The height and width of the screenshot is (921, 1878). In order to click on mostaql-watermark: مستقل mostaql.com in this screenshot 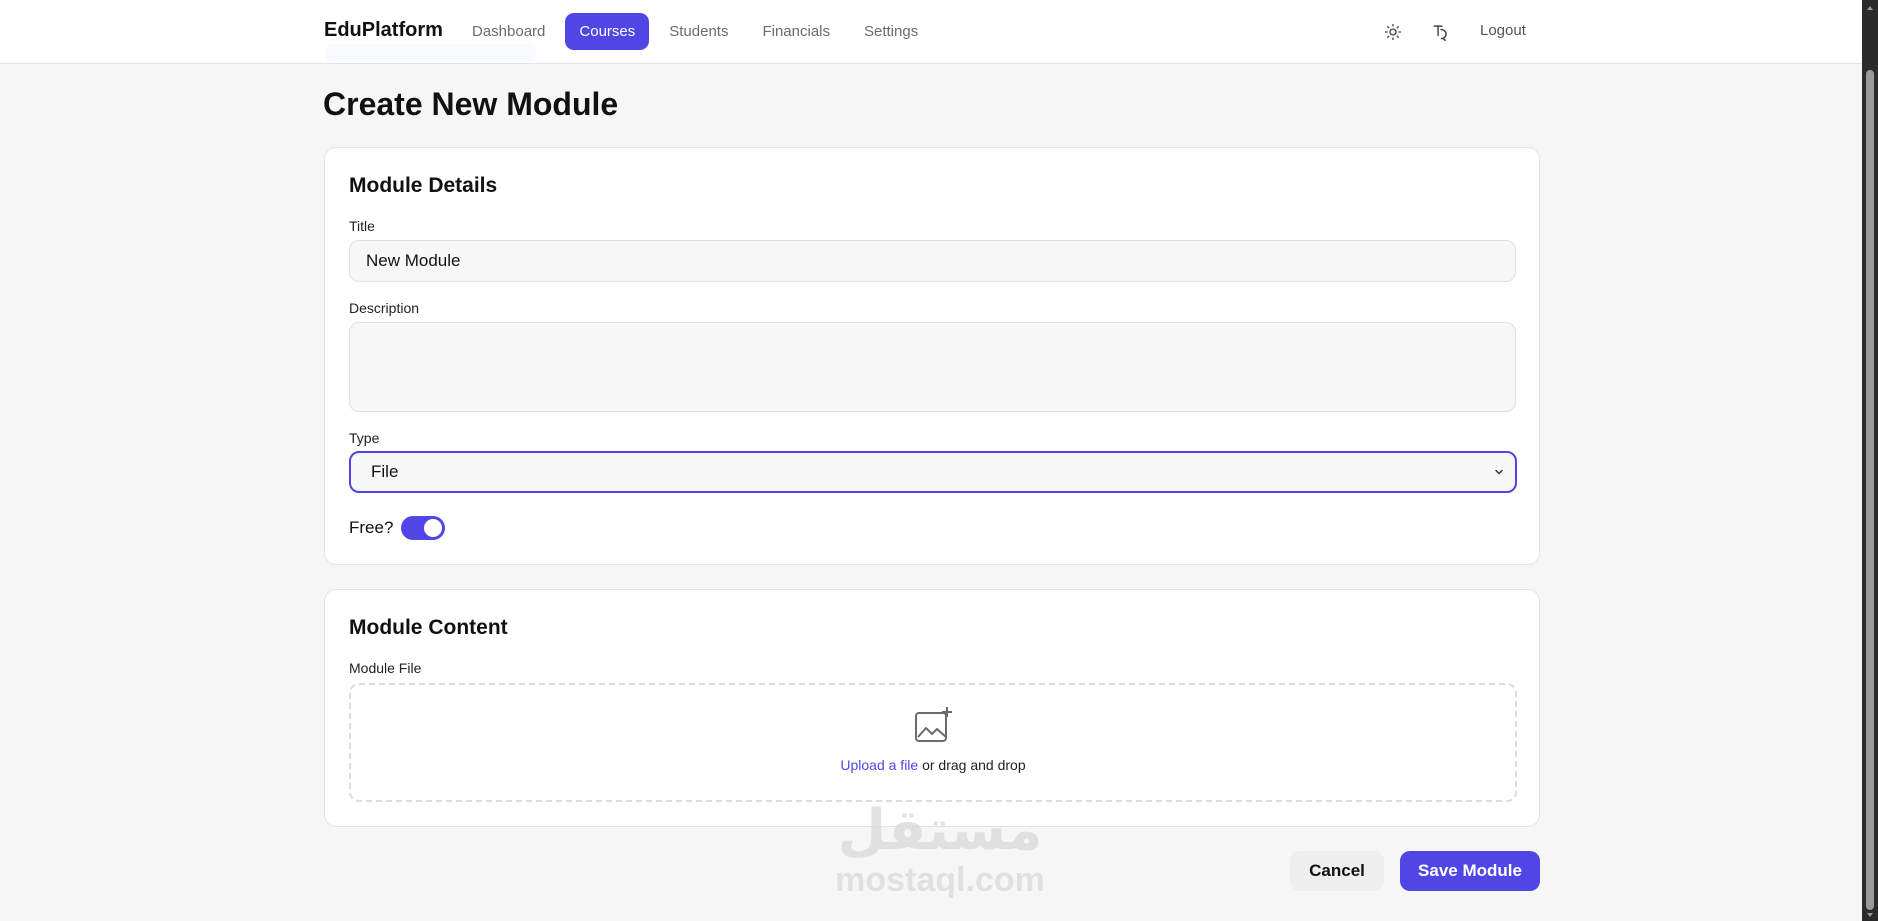, I will do `click(940, 848)`.